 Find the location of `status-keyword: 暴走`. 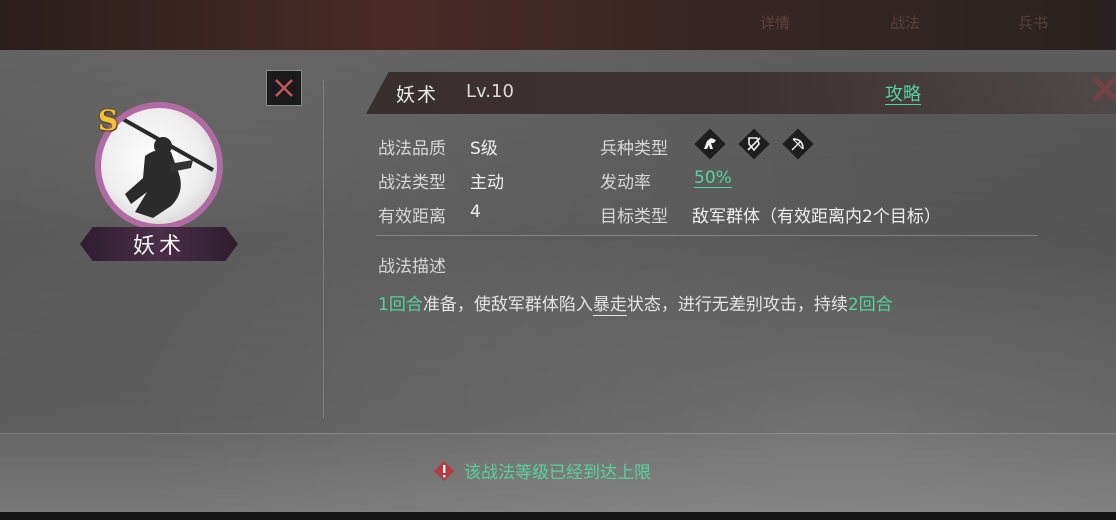

status-keyword: 暴走 is located at coordinates (610, 305).